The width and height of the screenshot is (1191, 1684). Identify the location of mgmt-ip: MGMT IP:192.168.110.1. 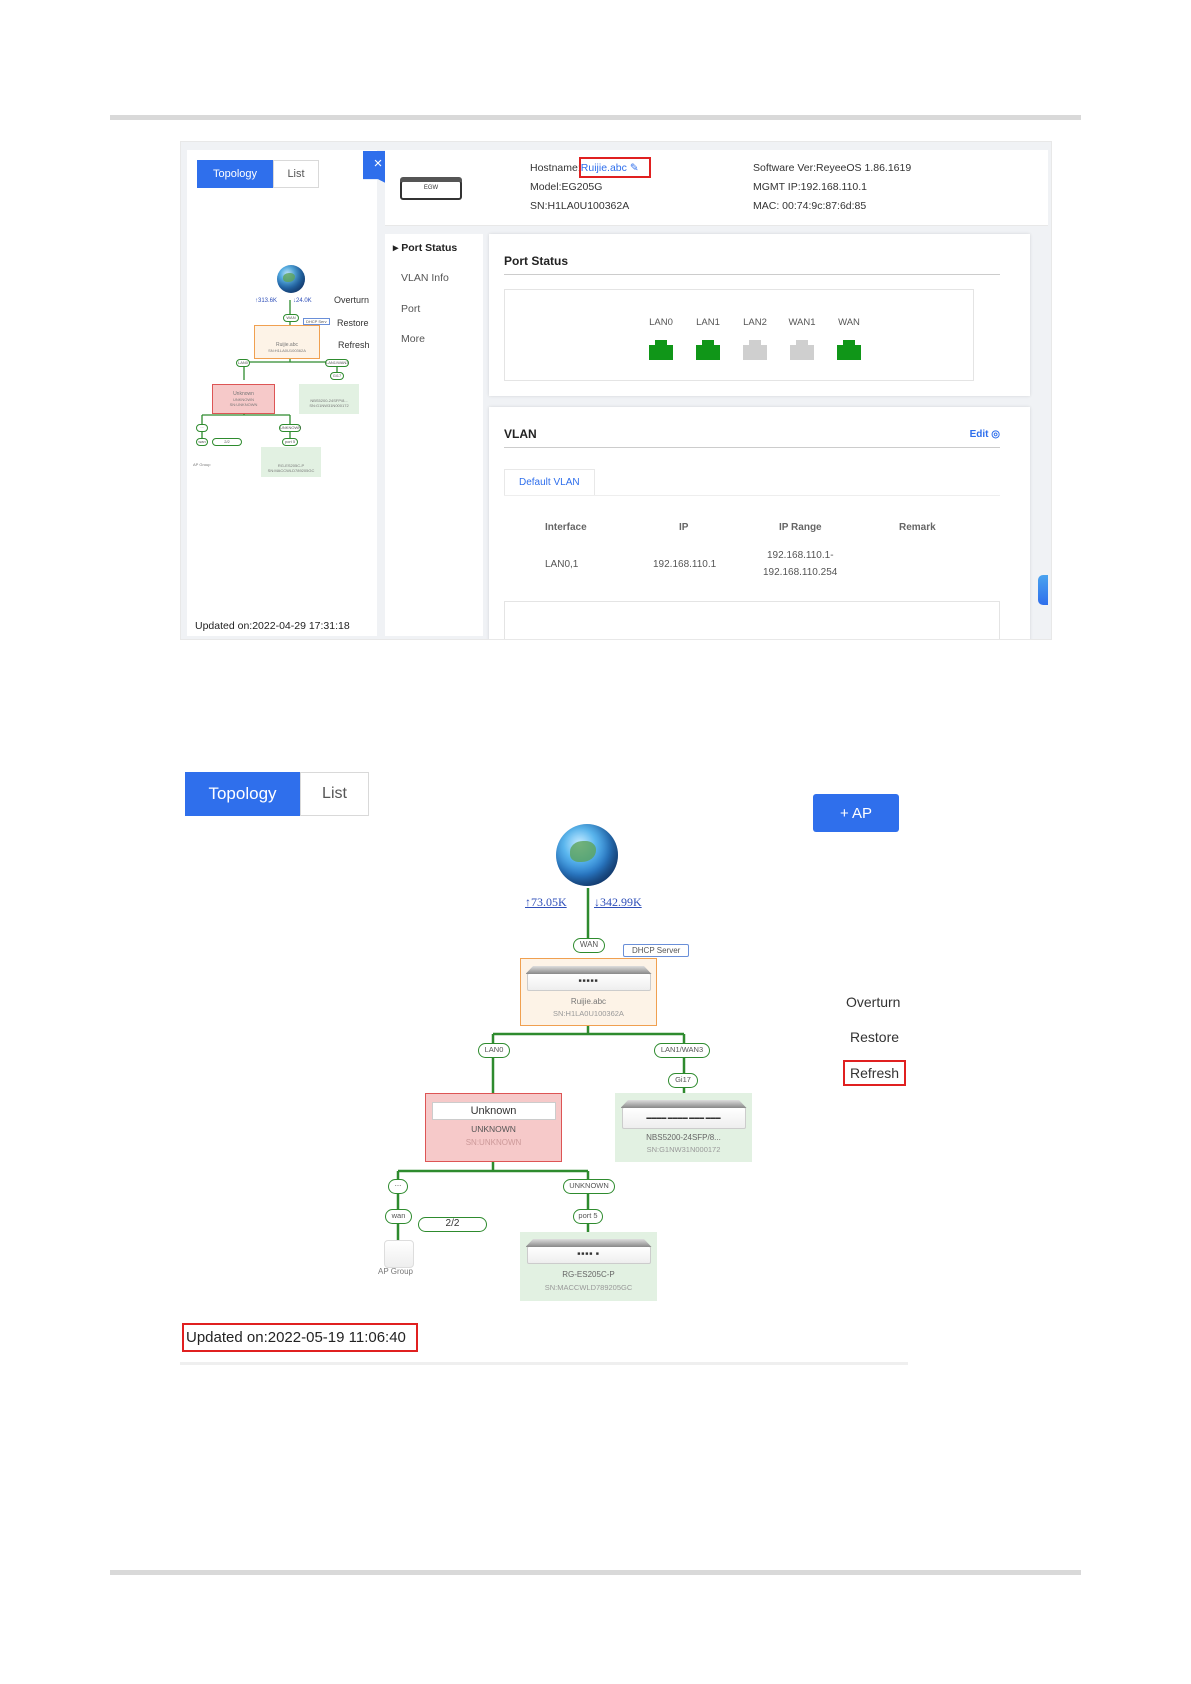
(810, 187).